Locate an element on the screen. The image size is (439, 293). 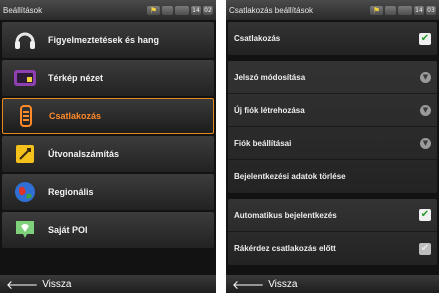
route-calc-icon is located at coordinates (25, 154).